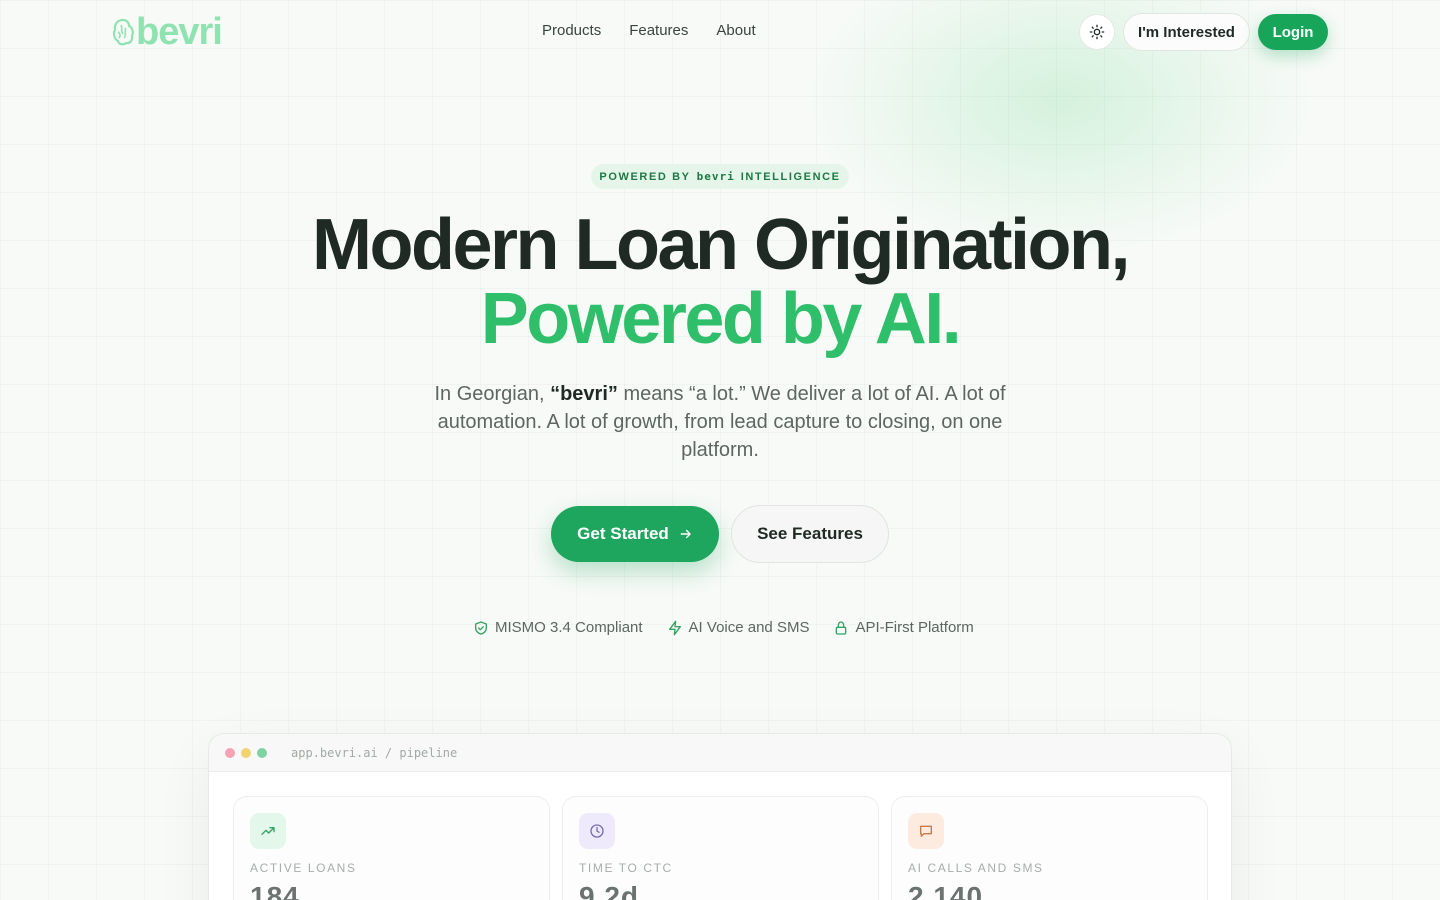 Image resolution: width=1440 pixels, height=900 pixels. What do you see at coordinates (721, 245) in the screenshot?
I see `hero-title-line1: Modern Loan Origination,` at bounding box center [721, 245].